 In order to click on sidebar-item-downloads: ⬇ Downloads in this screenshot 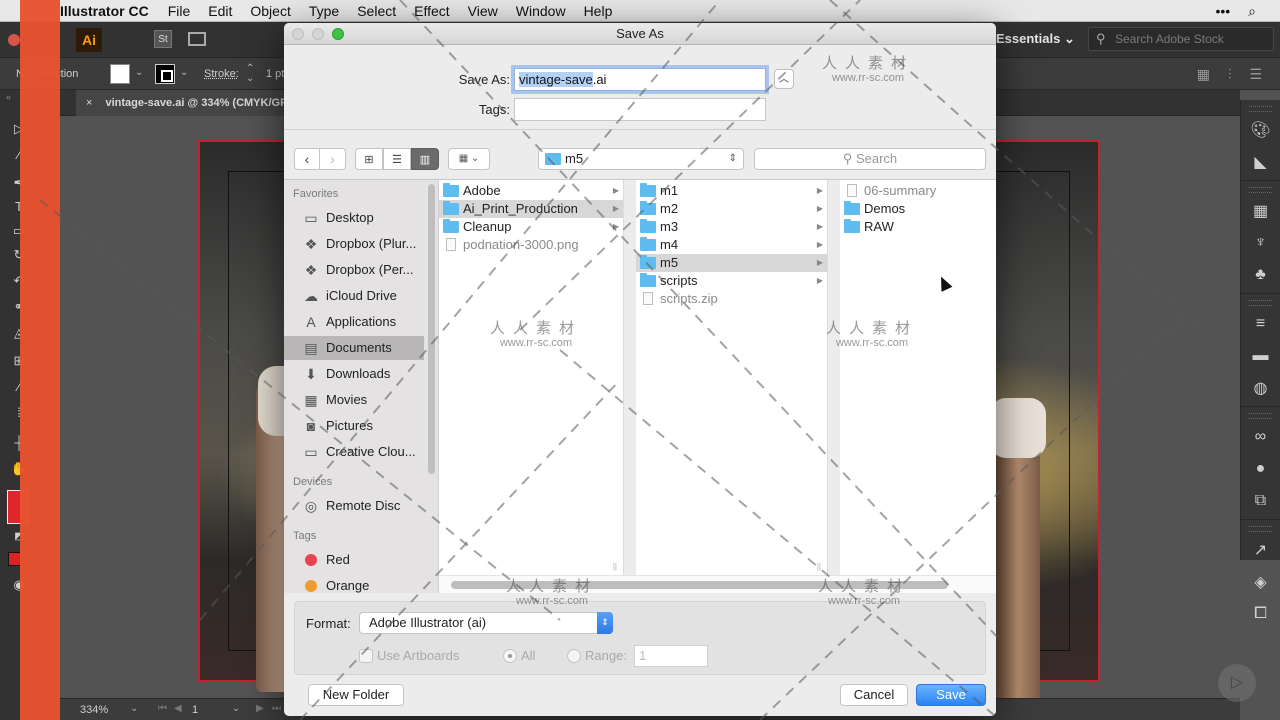, I will do `click(354, 374)`.